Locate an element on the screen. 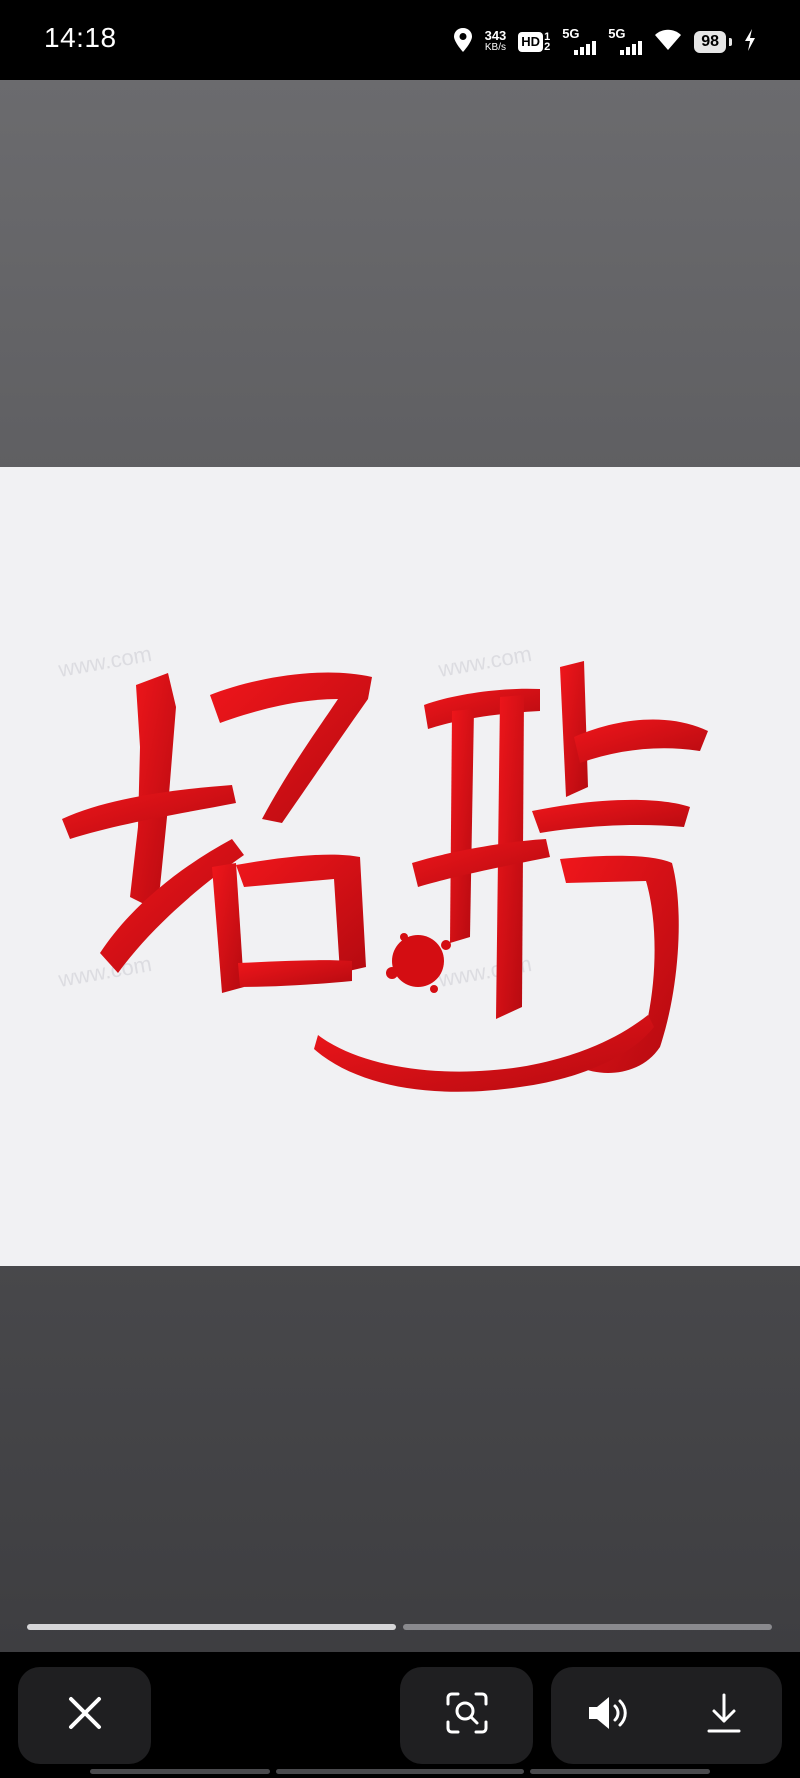 The width and height of the screenshot is (800, 1778). status-time: 14:18 is located at coordinates (80, 37).